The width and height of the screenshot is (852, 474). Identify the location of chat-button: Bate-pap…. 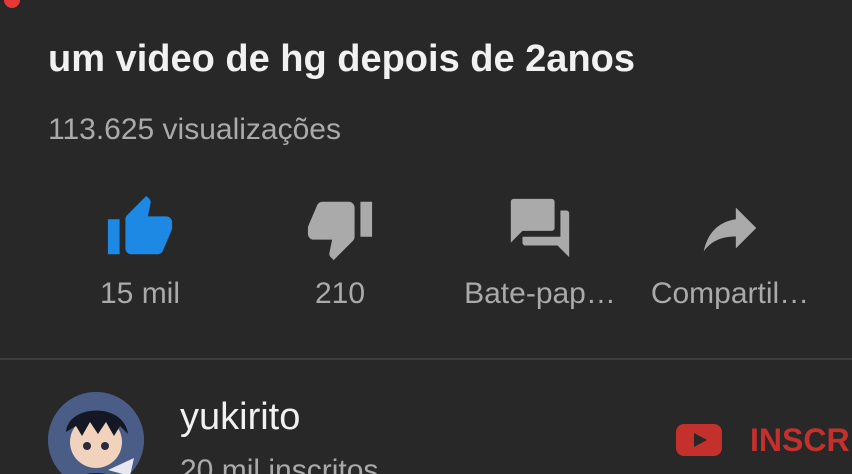
(540, 255).